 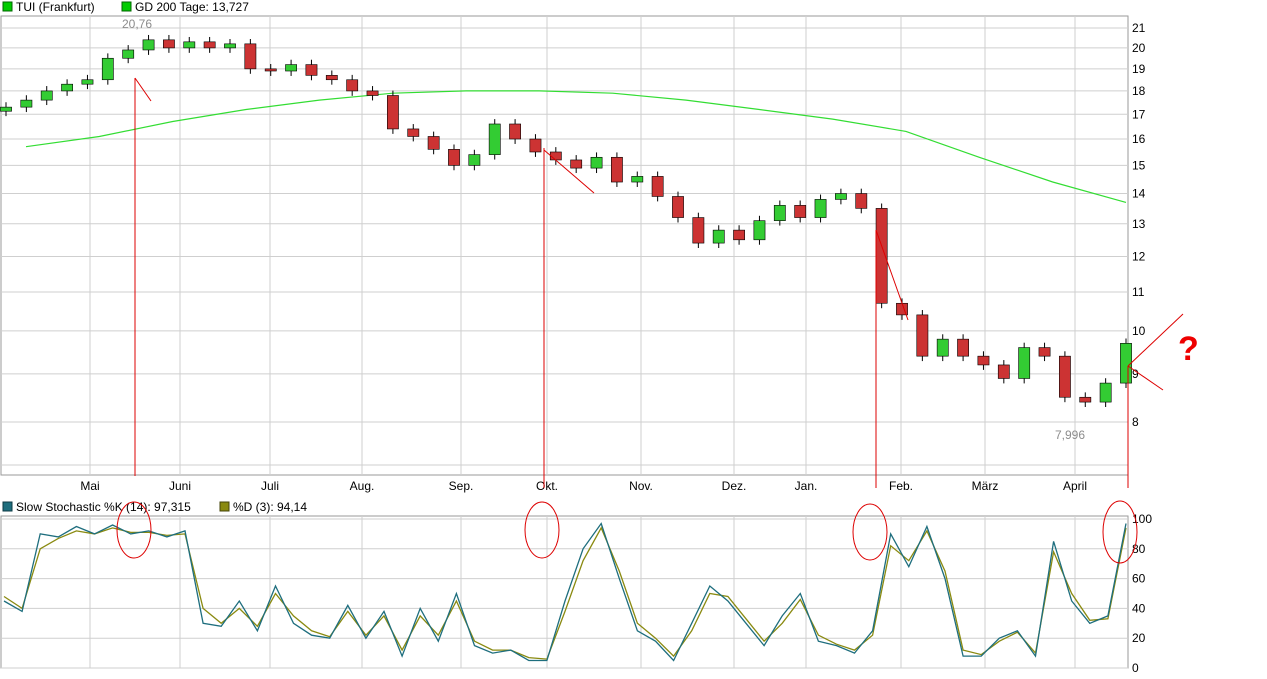 What do you see at coordinates (461, 486) in the screenshot?
I see `x-tick-label: Sep.` at bounding box center [461, 486].